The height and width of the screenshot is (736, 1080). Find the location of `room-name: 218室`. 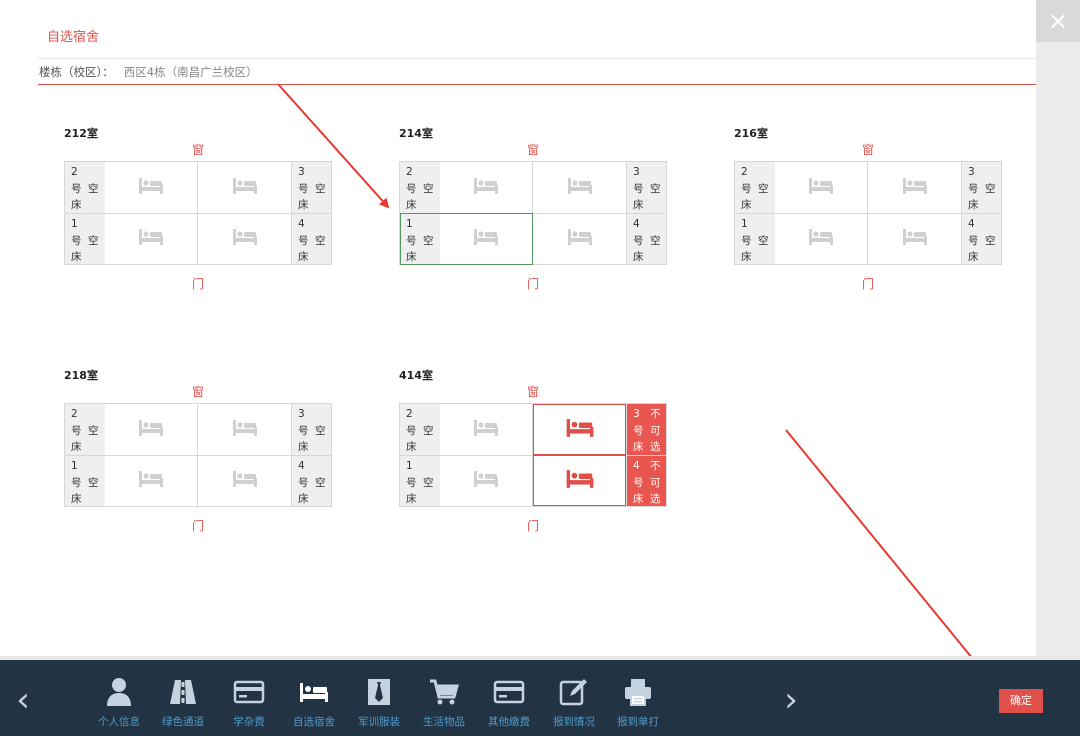

room-name: 218室 is located at coordinates (81, 375).